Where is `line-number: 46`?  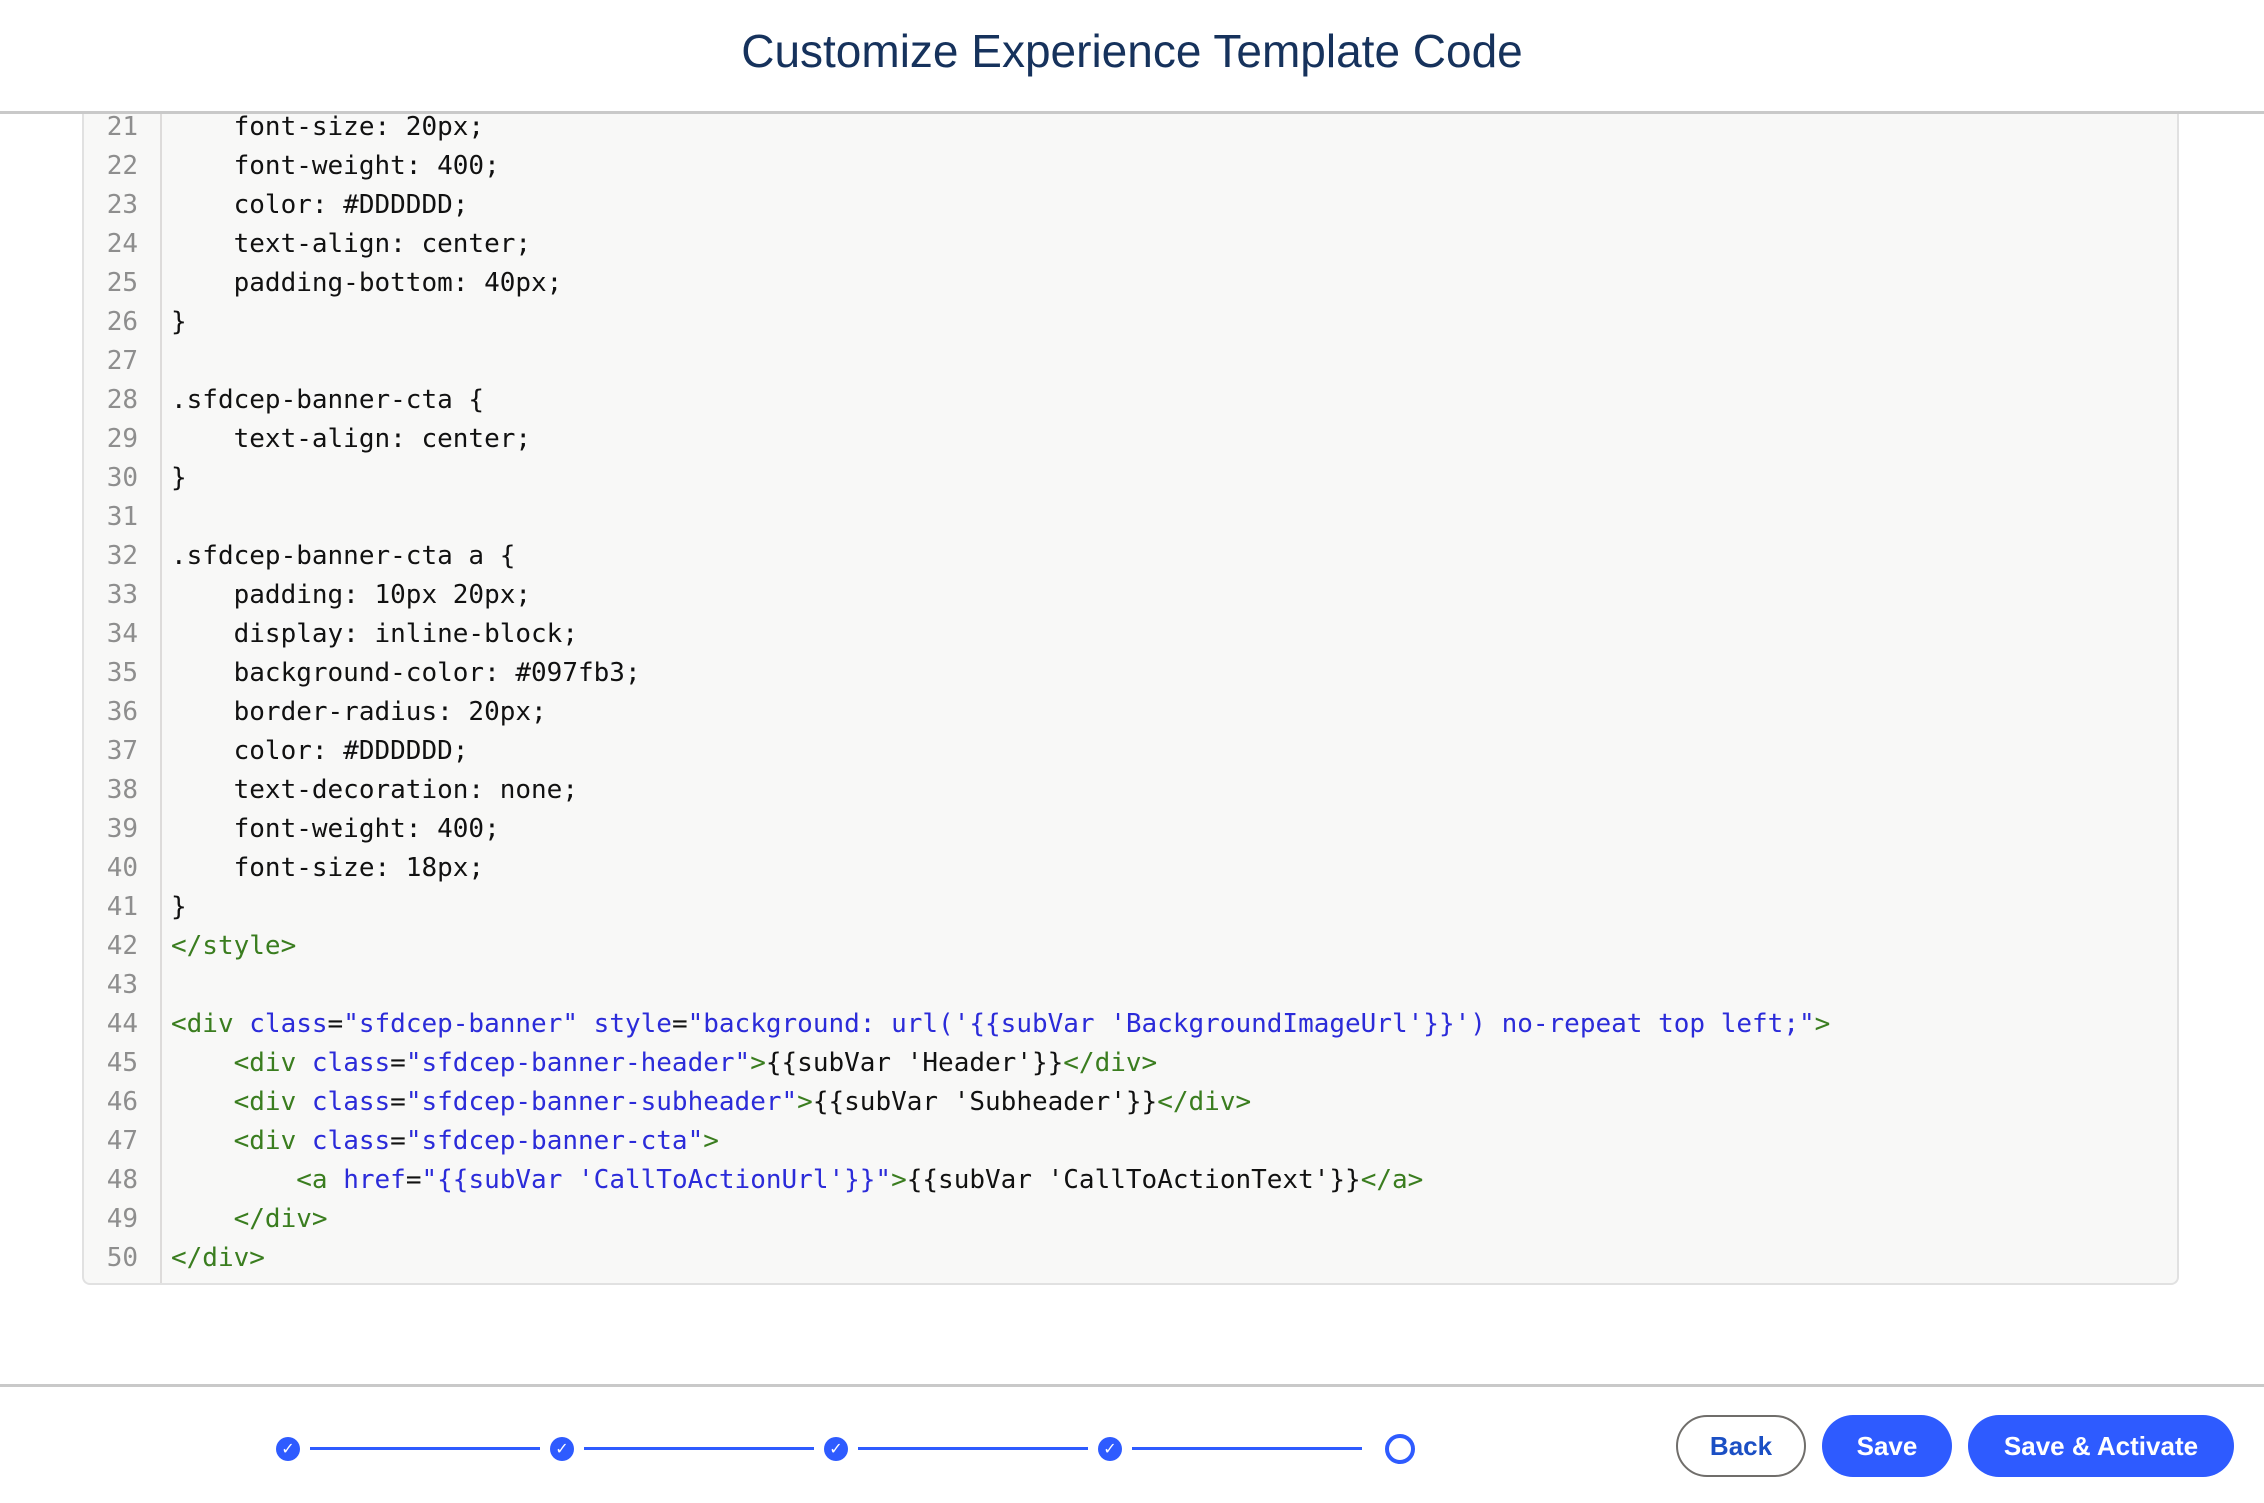
line-number: 46 is located at coordinates (122, 1102).